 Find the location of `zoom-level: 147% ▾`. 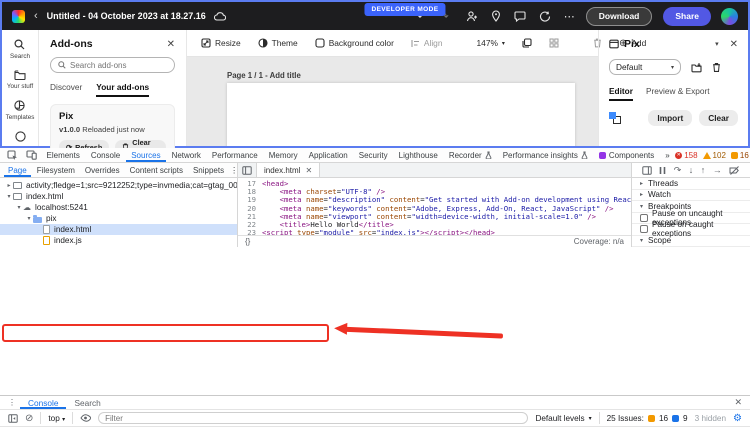

zoom-level: 147% ▾ is located at coordinates (491, 43).